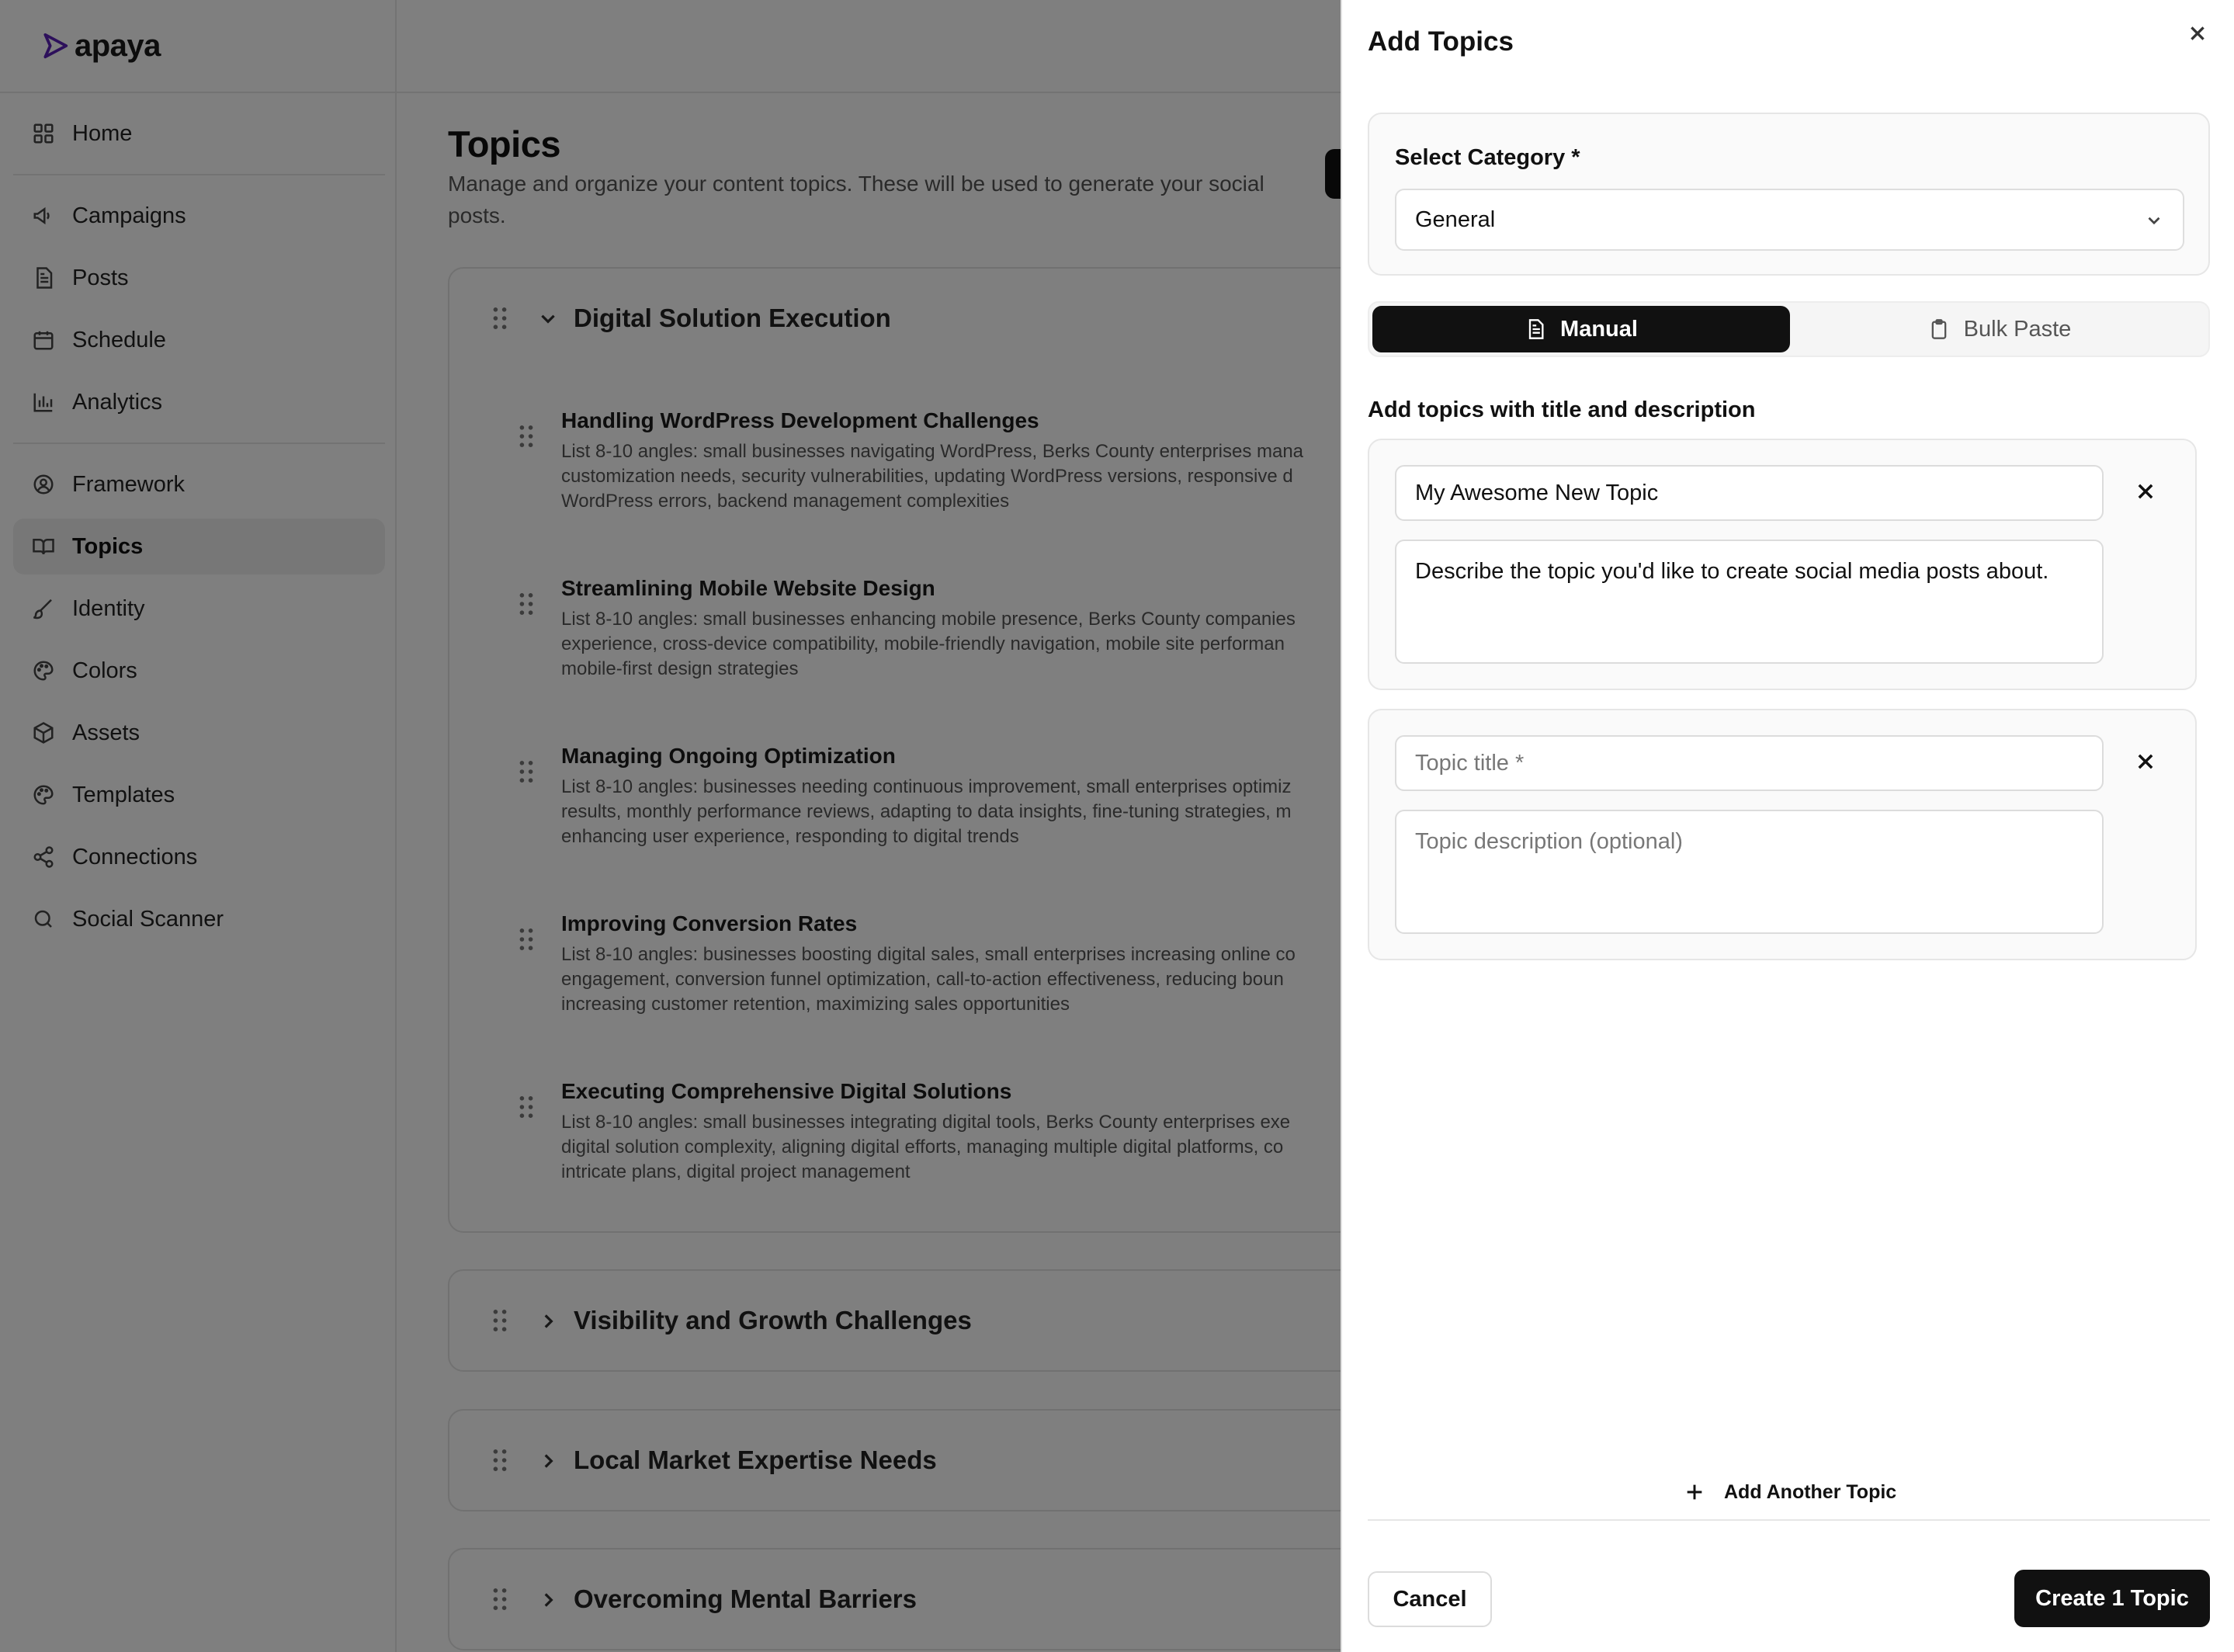 This screenshot has height=1652, width=2234. I want to click on close-icon, so click(2200, 36).